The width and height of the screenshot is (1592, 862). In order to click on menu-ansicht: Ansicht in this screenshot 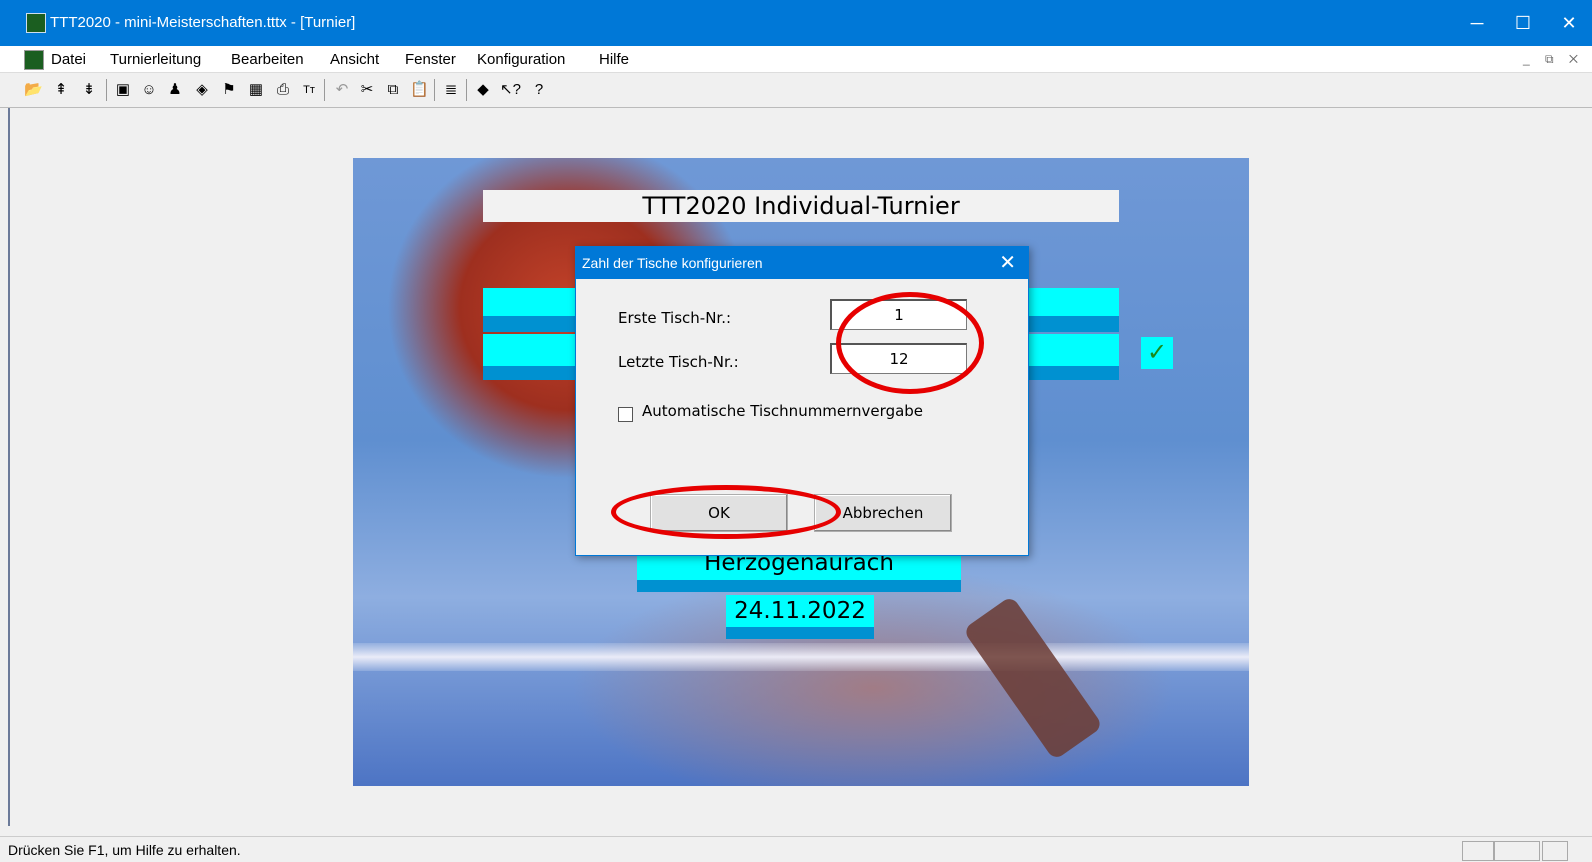, I will do `click(354, 59)`.